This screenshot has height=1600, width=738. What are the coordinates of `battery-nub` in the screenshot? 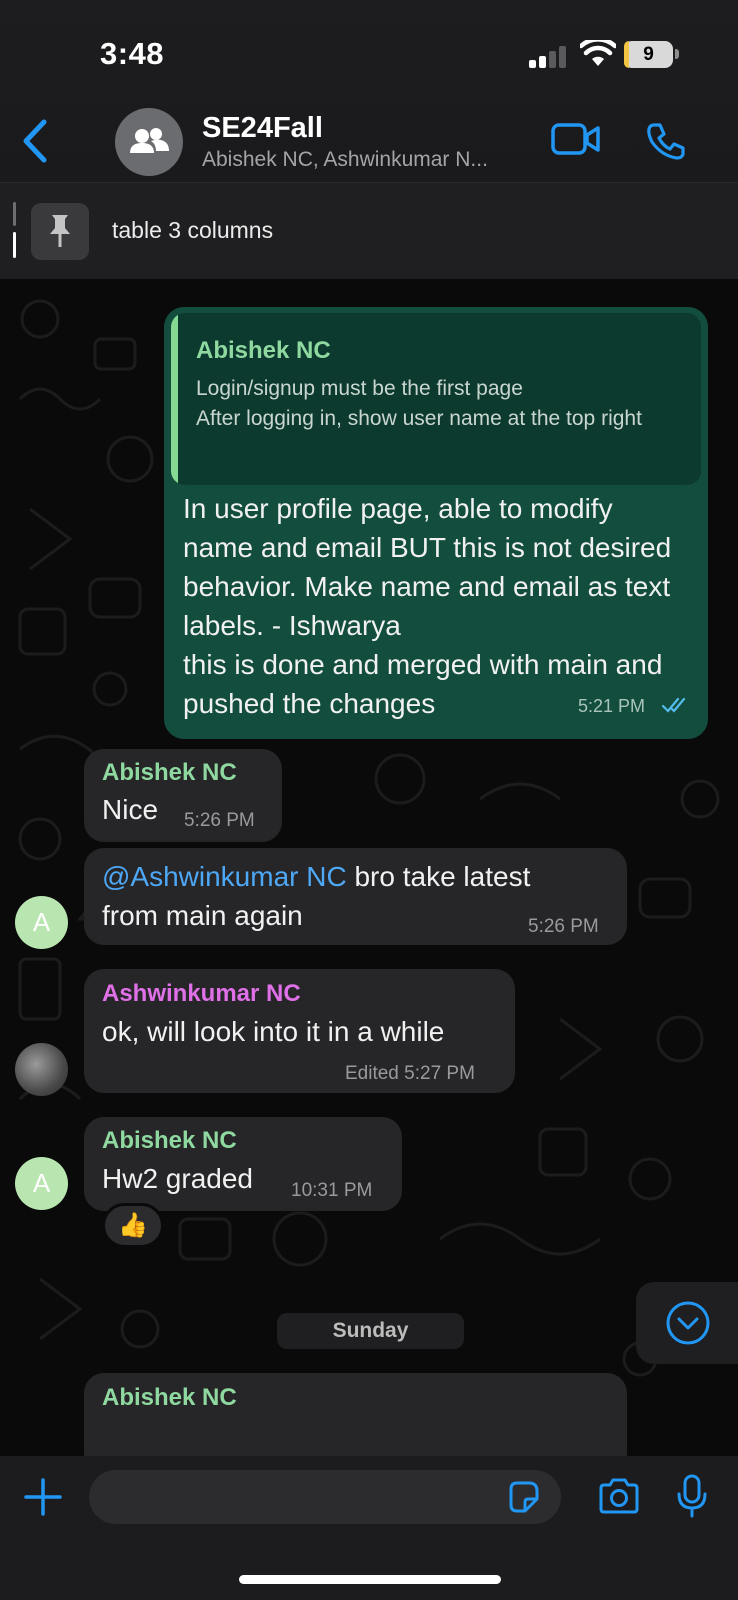 It's located at (677, 54).